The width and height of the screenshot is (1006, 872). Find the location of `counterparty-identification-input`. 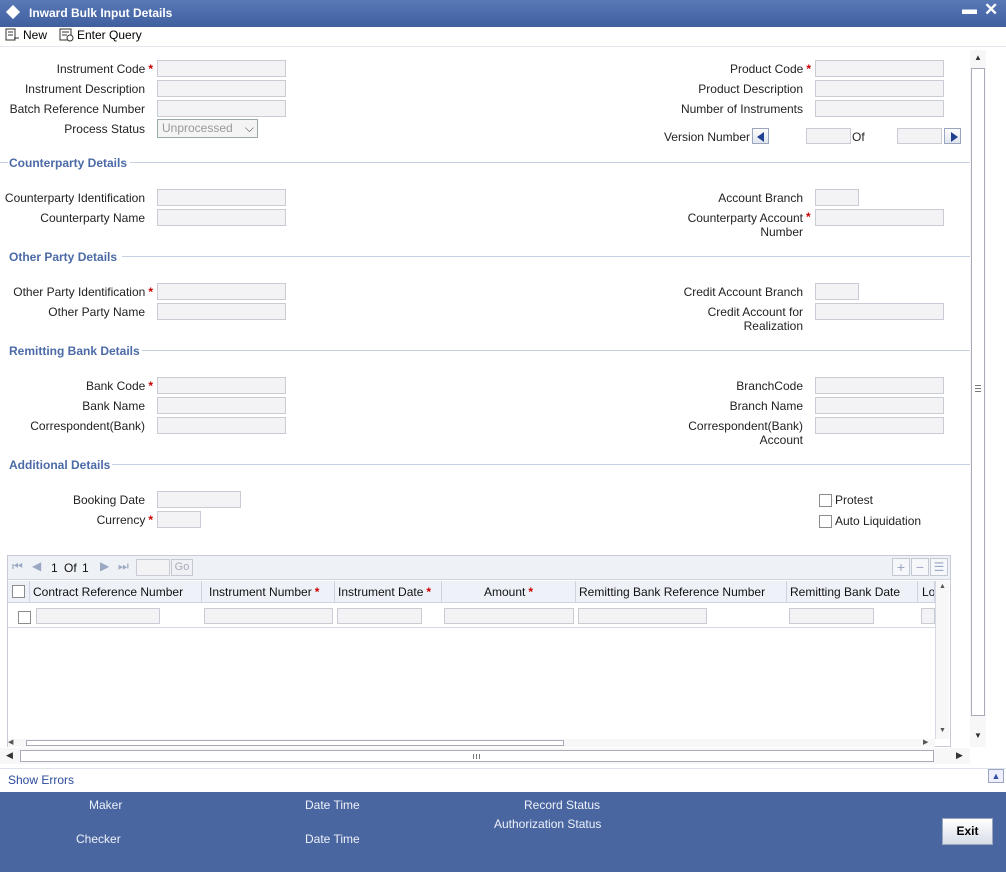

counterparty-identification-input is located at coordinates (221, 197).